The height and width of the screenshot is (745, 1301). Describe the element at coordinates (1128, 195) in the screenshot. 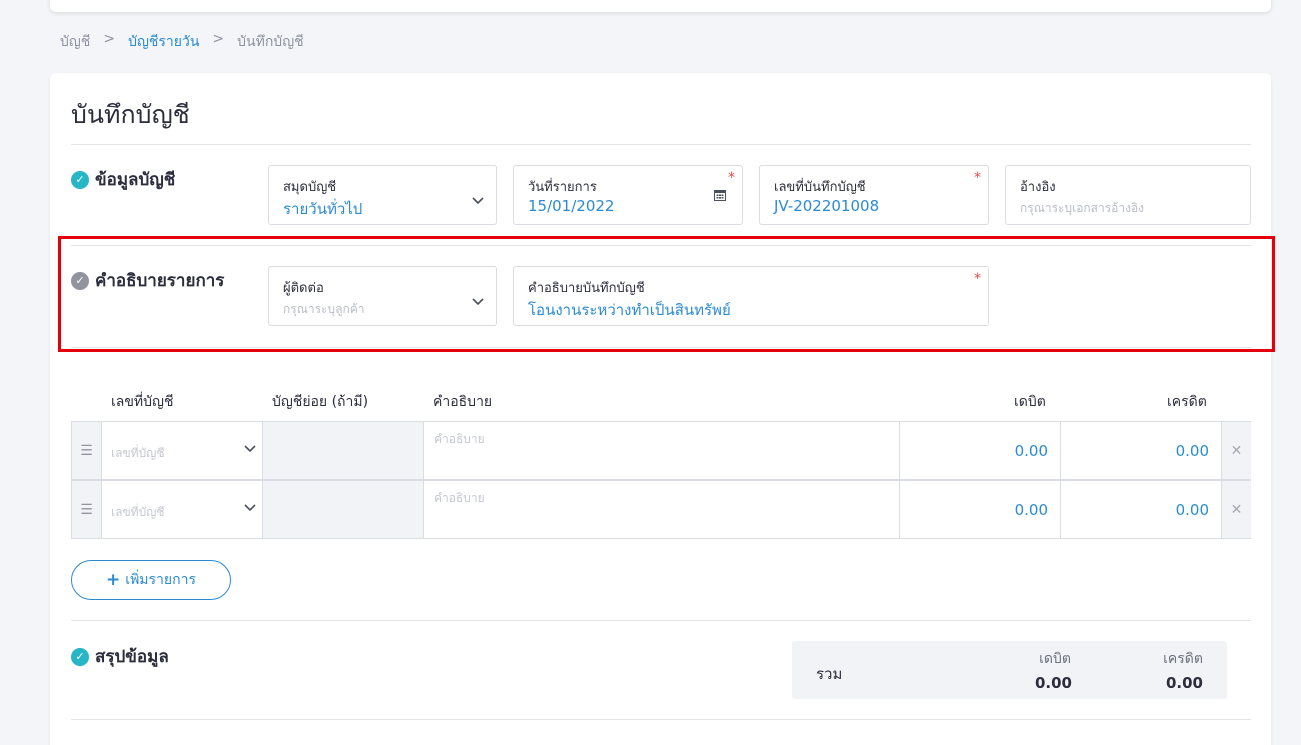

I see `reference-field: อ้างอิง กรุณาระบุเอกสารอ้างอิง` at that location.